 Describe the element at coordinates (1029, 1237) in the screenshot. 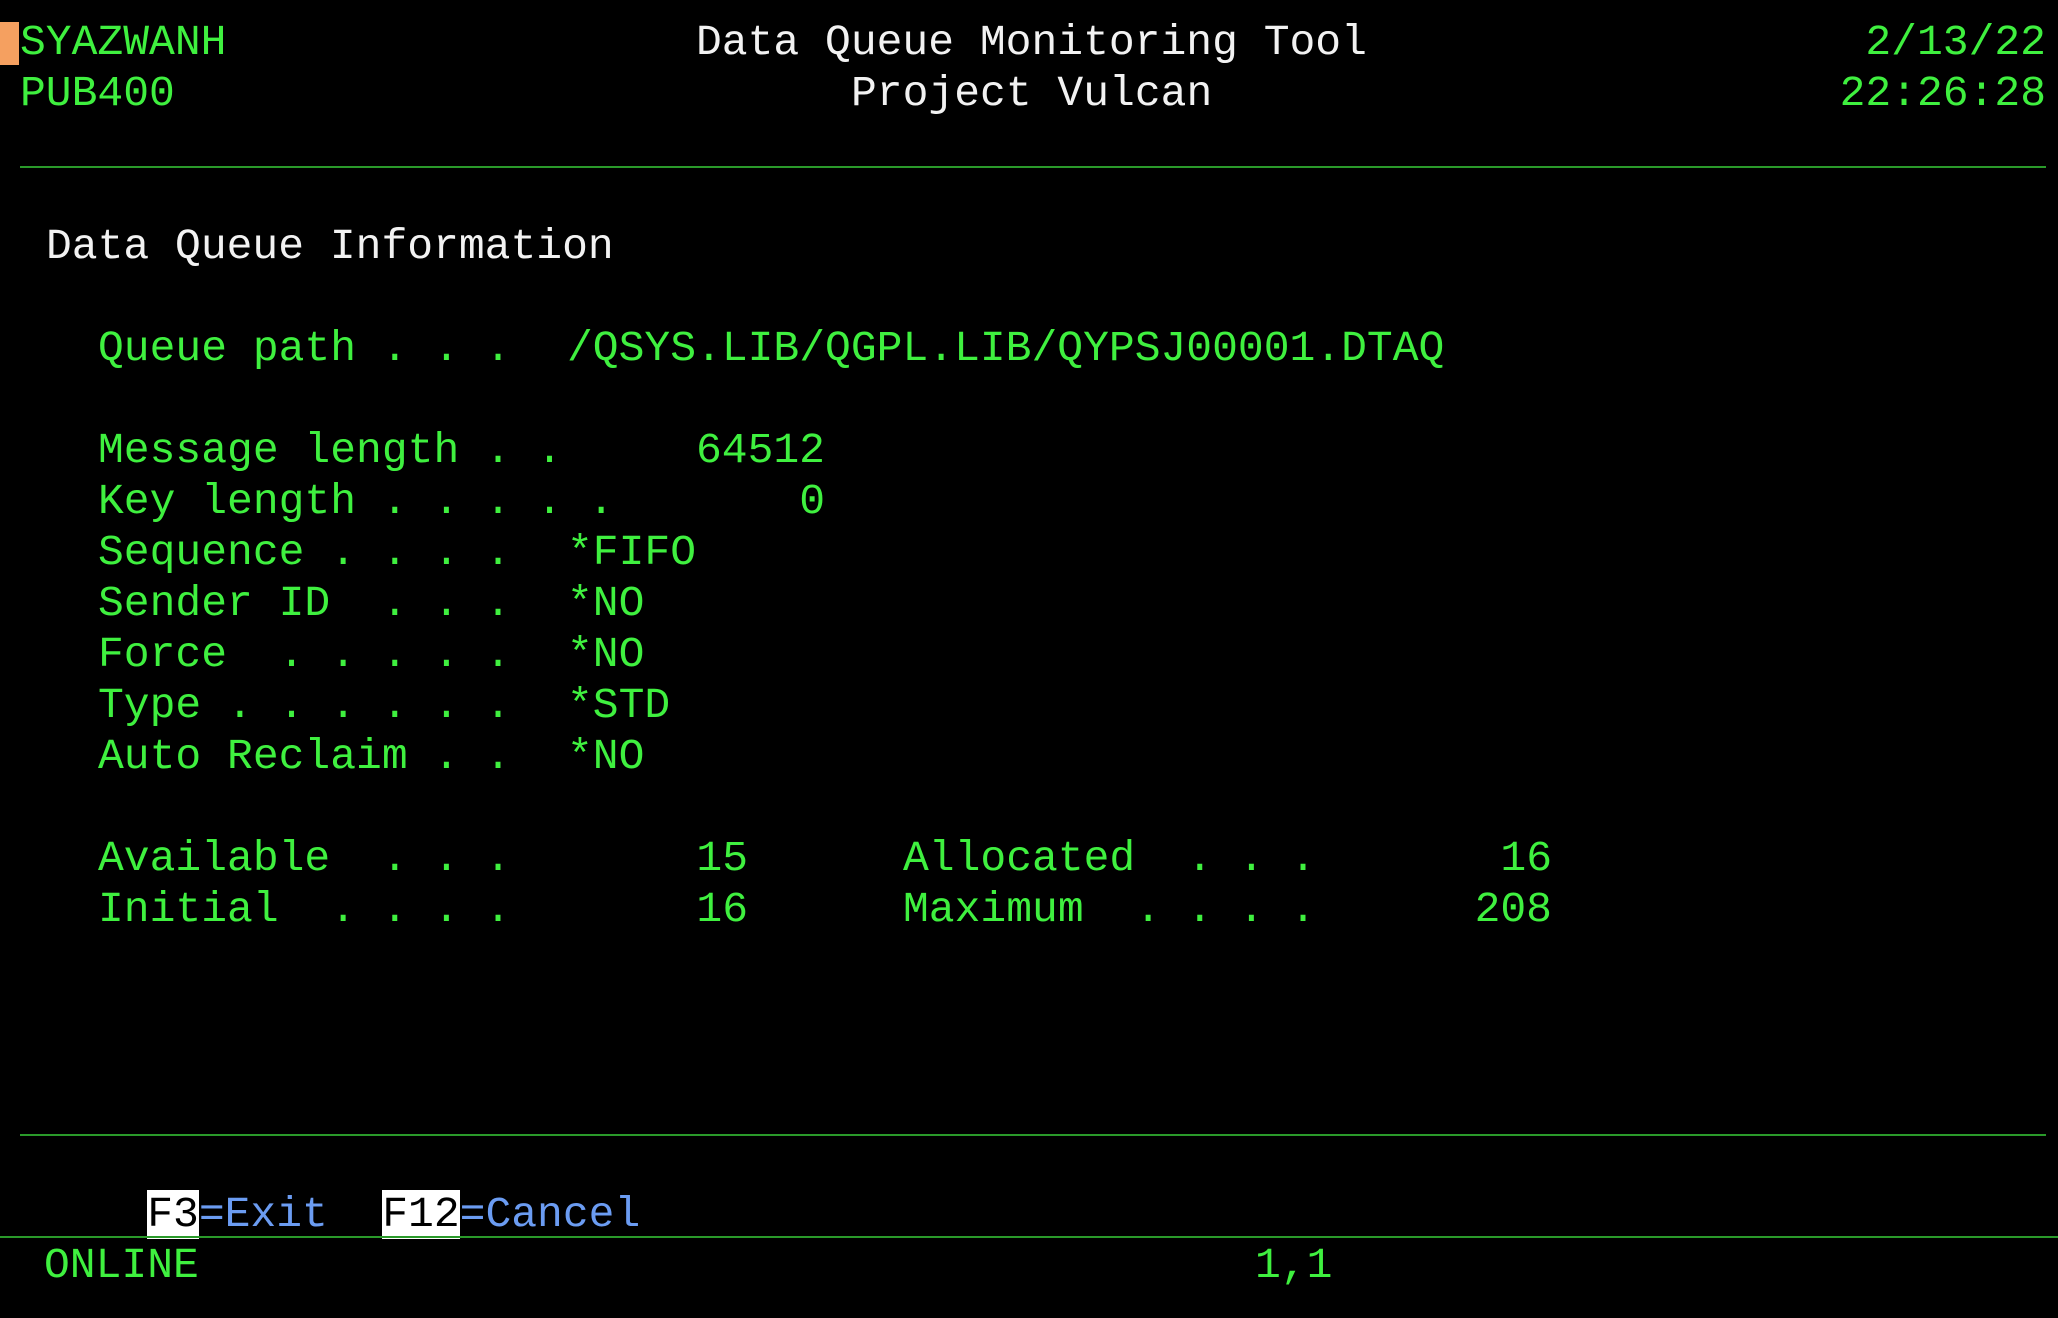

I see `status-divider` at that location.